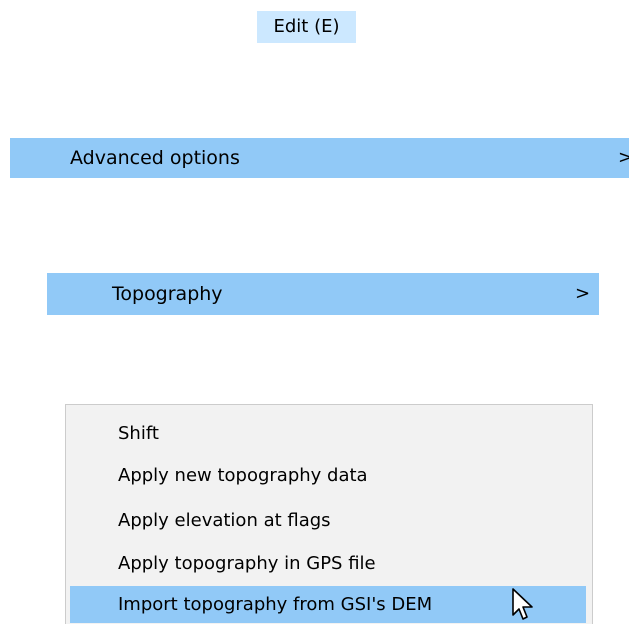 The height and width of the screenshot is (624, 629). I want to click on menu-item-advanced-options: Advanced options >, so click(319, 158).